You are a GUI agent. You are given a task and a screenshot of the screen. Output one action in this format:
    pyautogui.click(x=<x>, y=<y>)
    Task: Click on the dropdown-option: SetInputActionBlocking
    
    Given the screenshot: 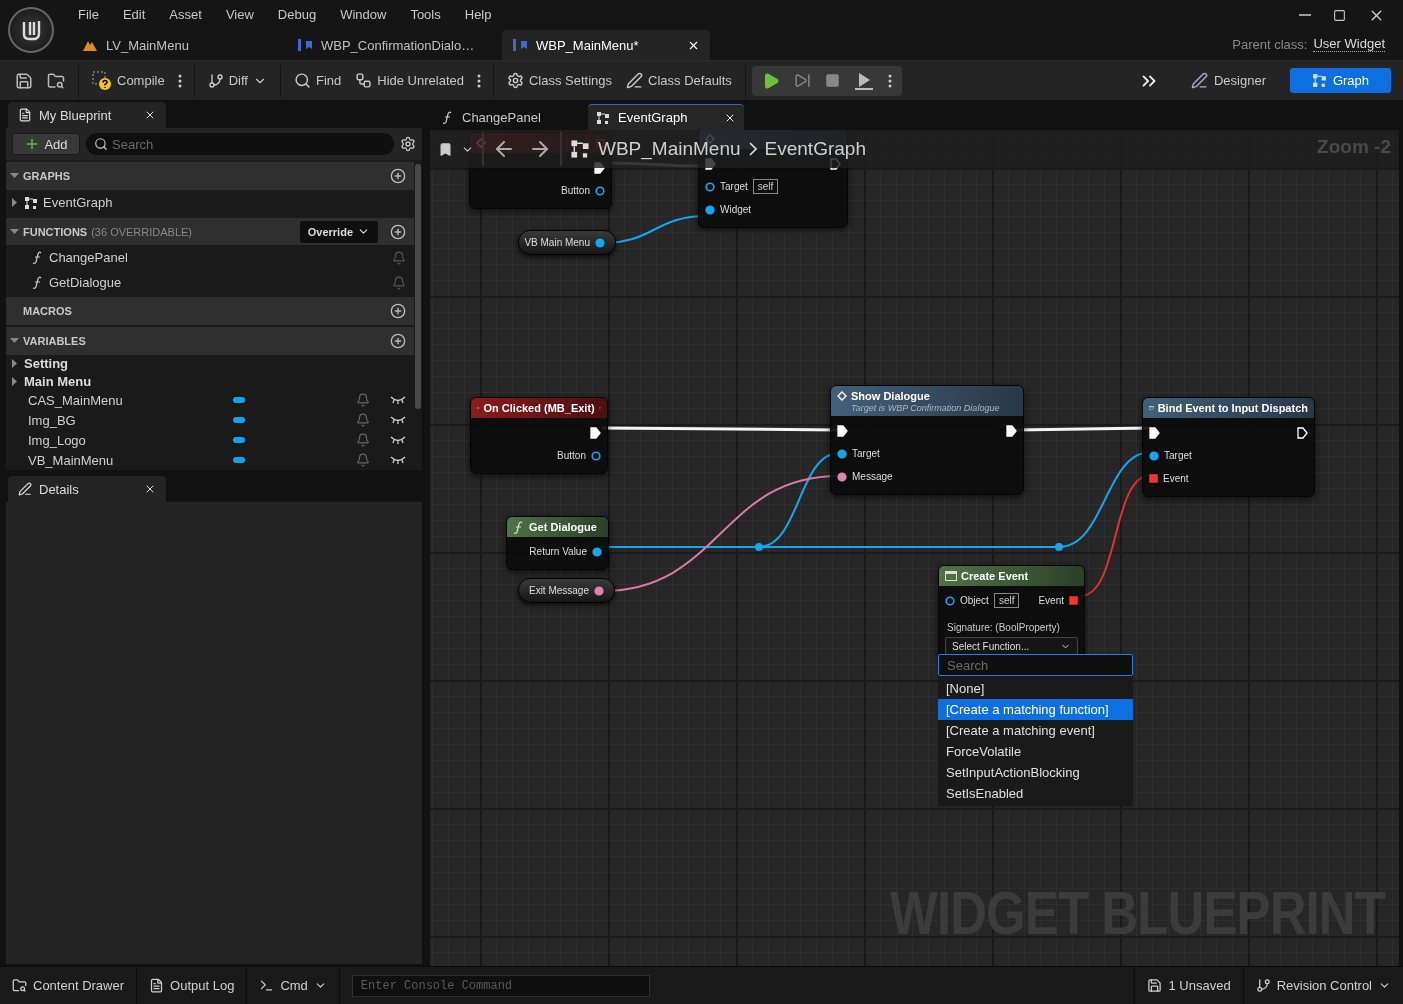 What is the action you would take?
    pyautogui.click(x=1035, y=772)
    